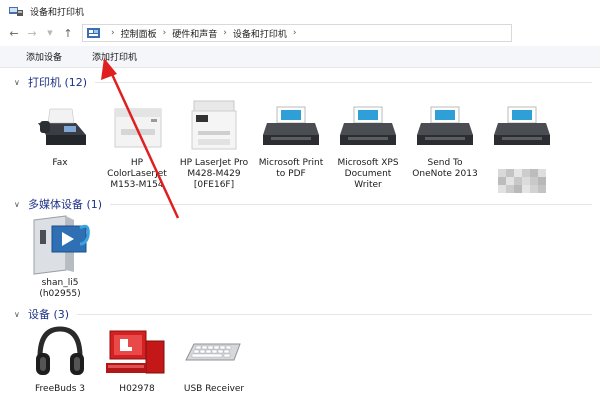 The width and height of the screenshot is (600, 400). I want to click on device-label: Microsoft XPS Document Writer, so click(368, 174).